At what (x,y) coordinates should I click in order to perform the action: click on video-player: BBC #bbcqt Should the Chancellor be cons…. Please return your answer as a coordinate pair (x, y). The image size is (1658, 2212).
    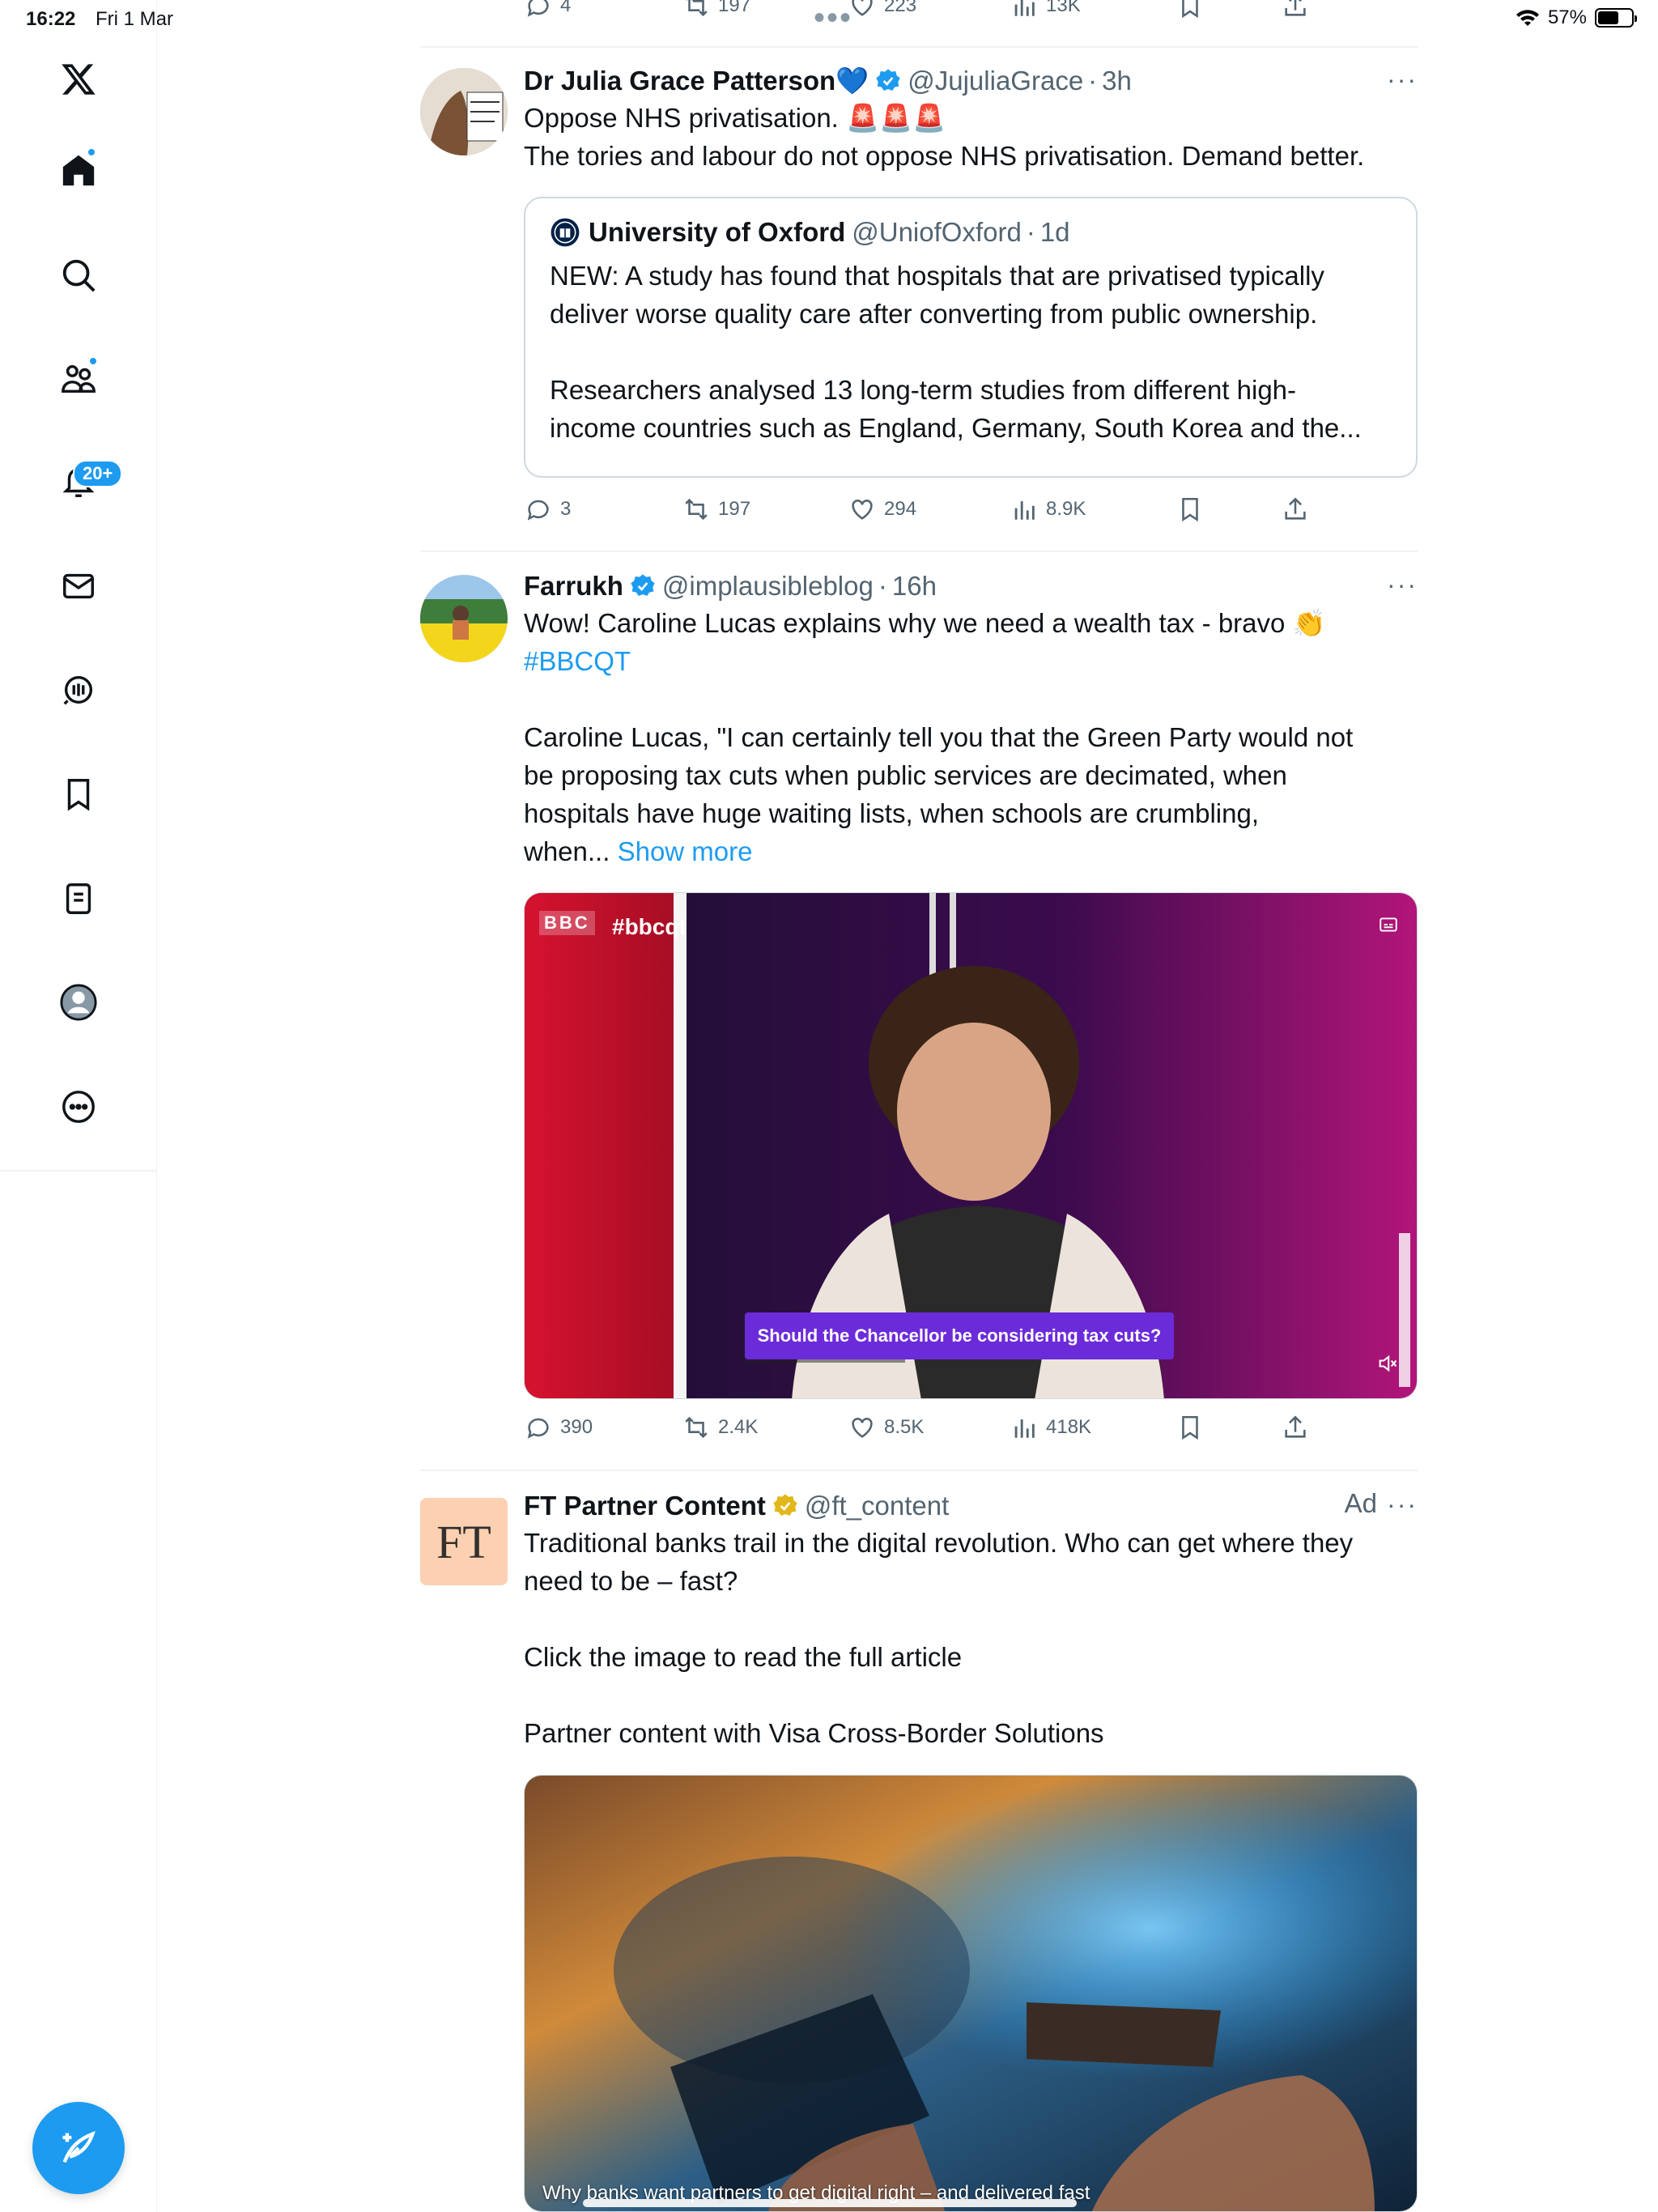
    Looking at the image, I should click on (971, 1146).